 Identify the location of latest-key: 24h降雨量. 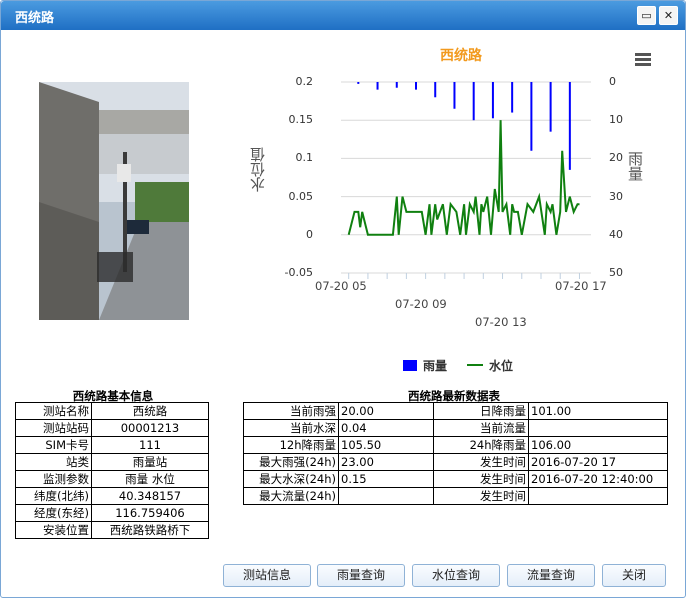
(481, 445).